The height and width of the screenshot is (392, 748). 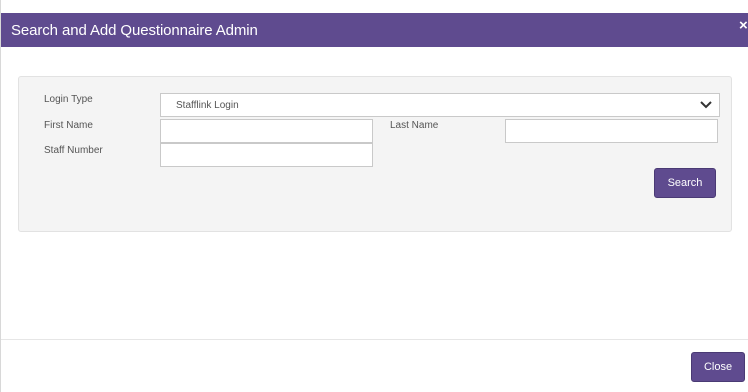 What do you see at coordinates (685, 183) in the screenshot?
I see `search-button: Search` at bounding box center [685, 183].